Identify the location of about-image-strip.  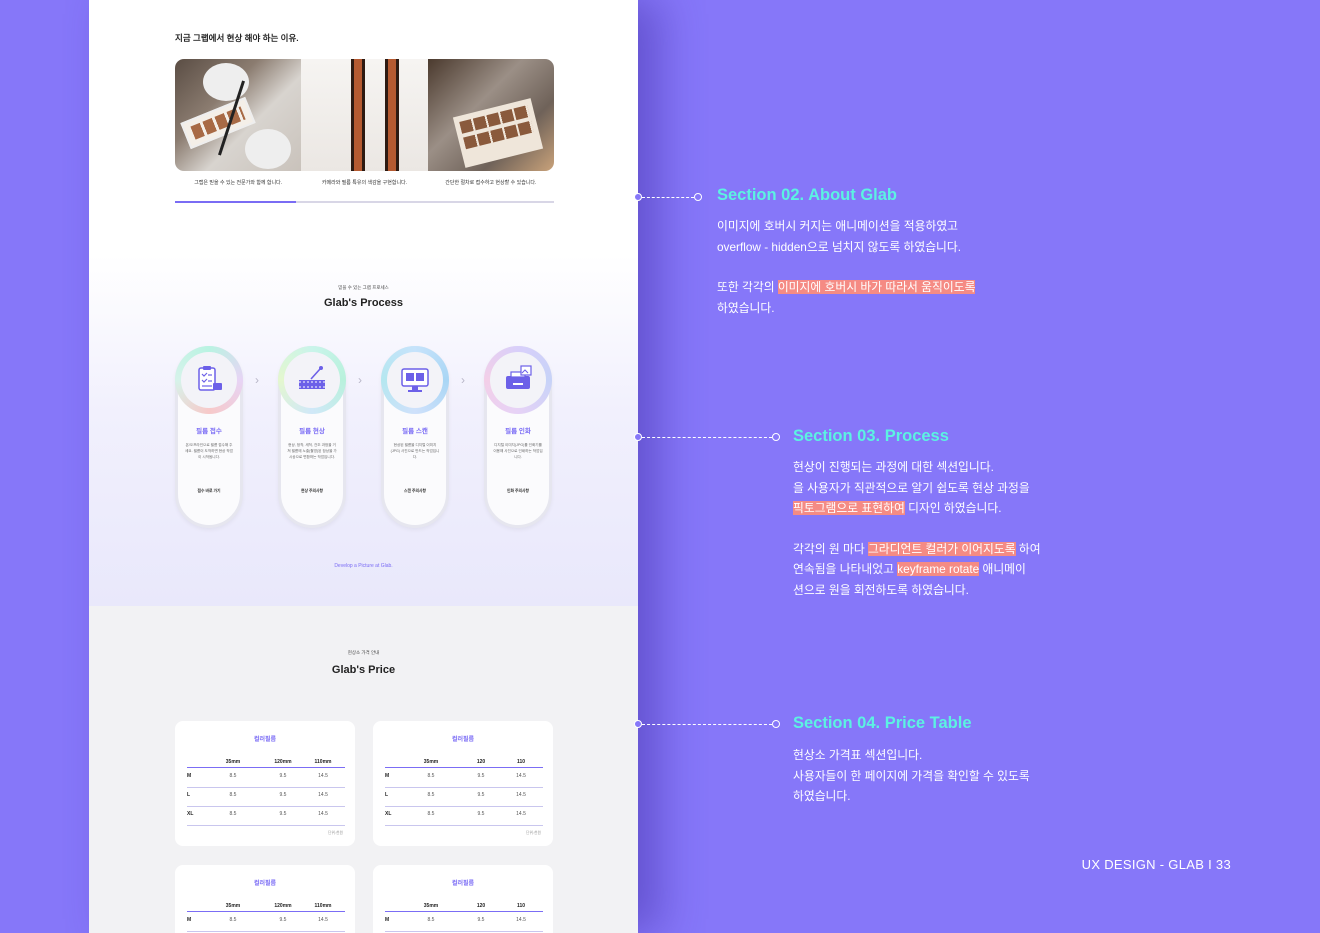
(364, 115).